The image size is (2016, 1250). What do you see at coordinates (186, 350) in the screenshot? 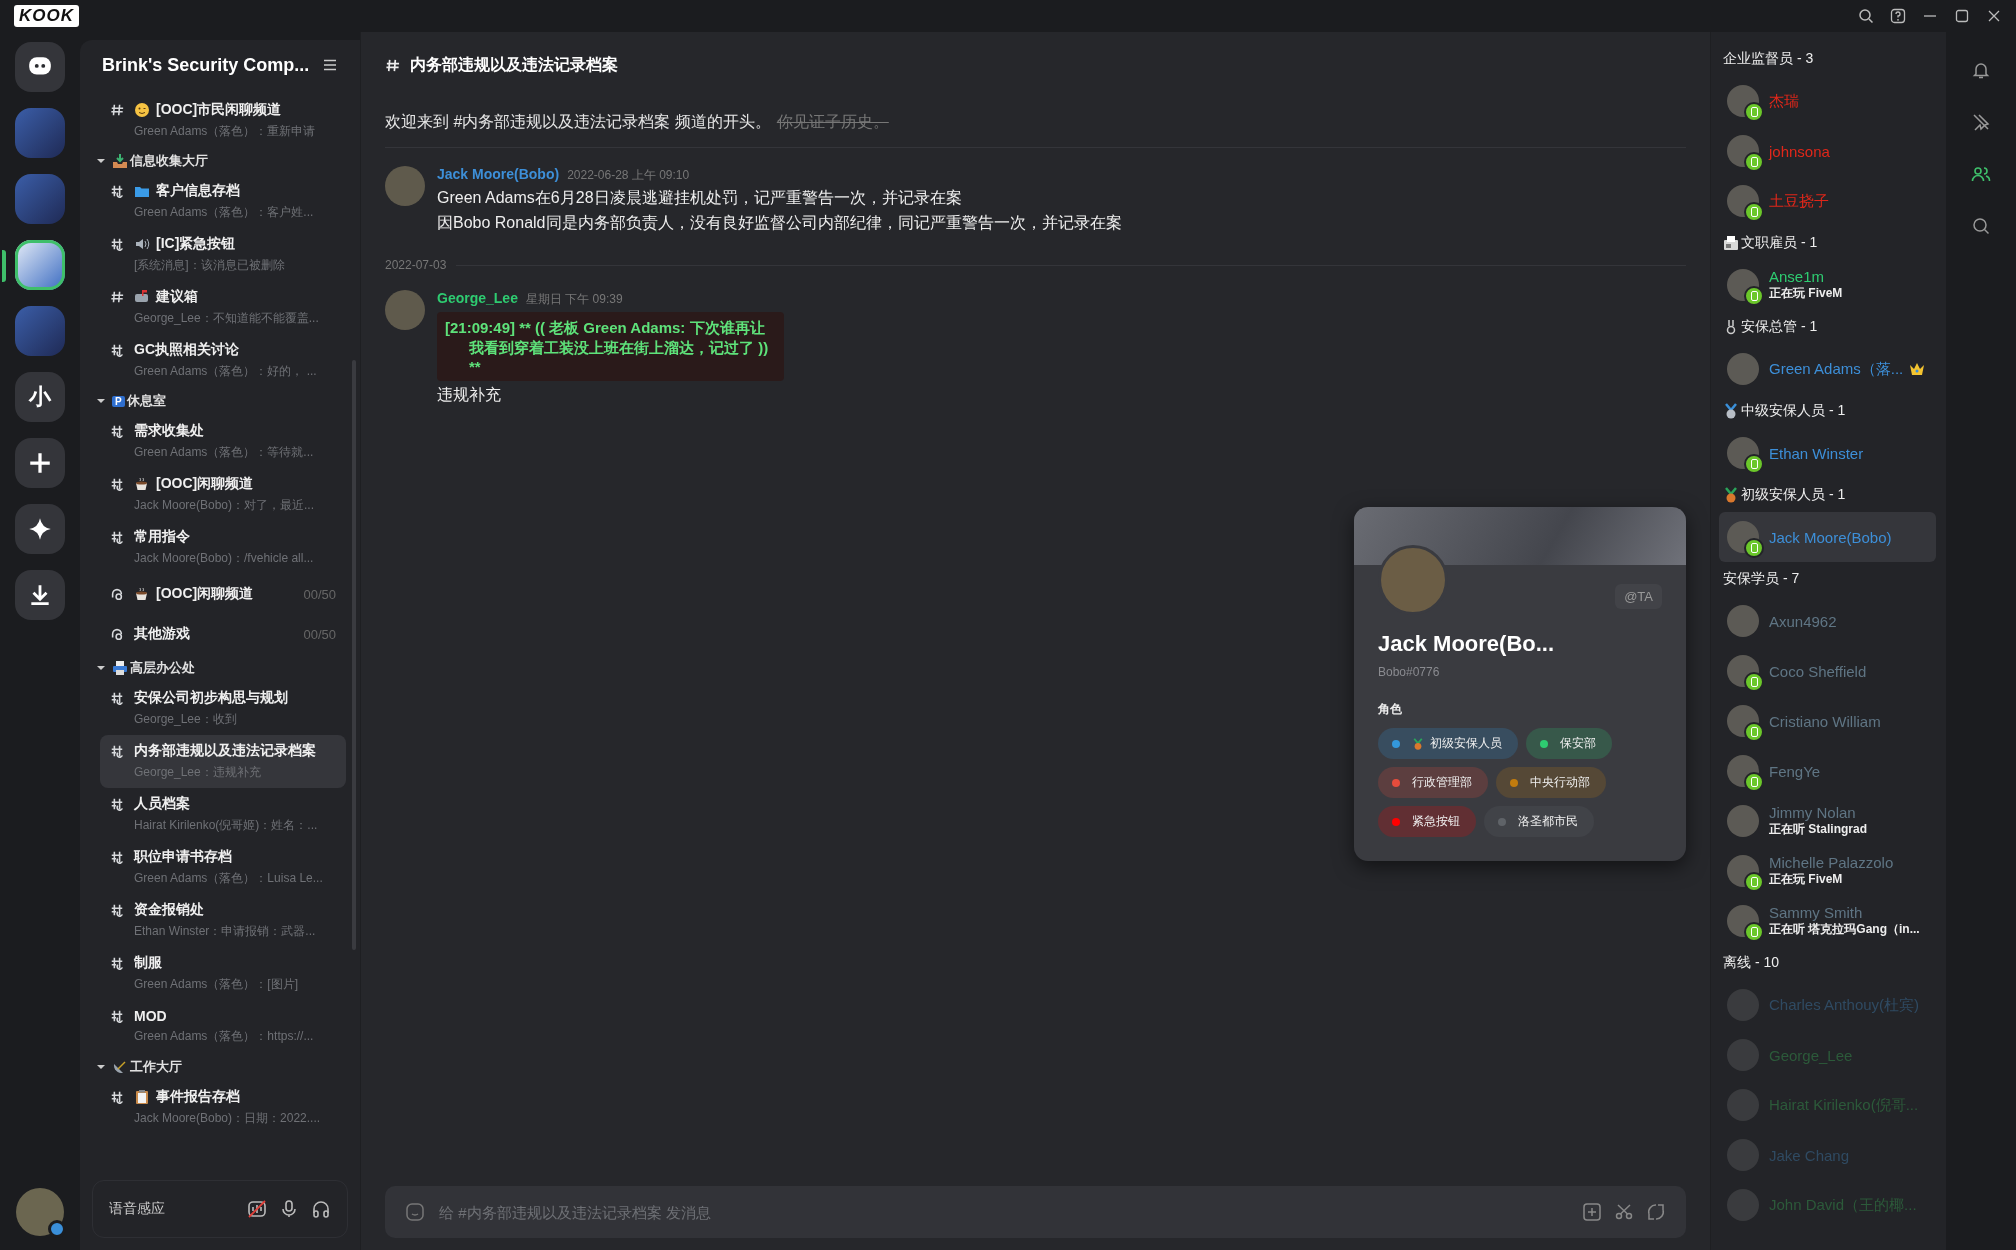
I see `channel-name: GC执照相关讨论` at bounding box center [186, 350].